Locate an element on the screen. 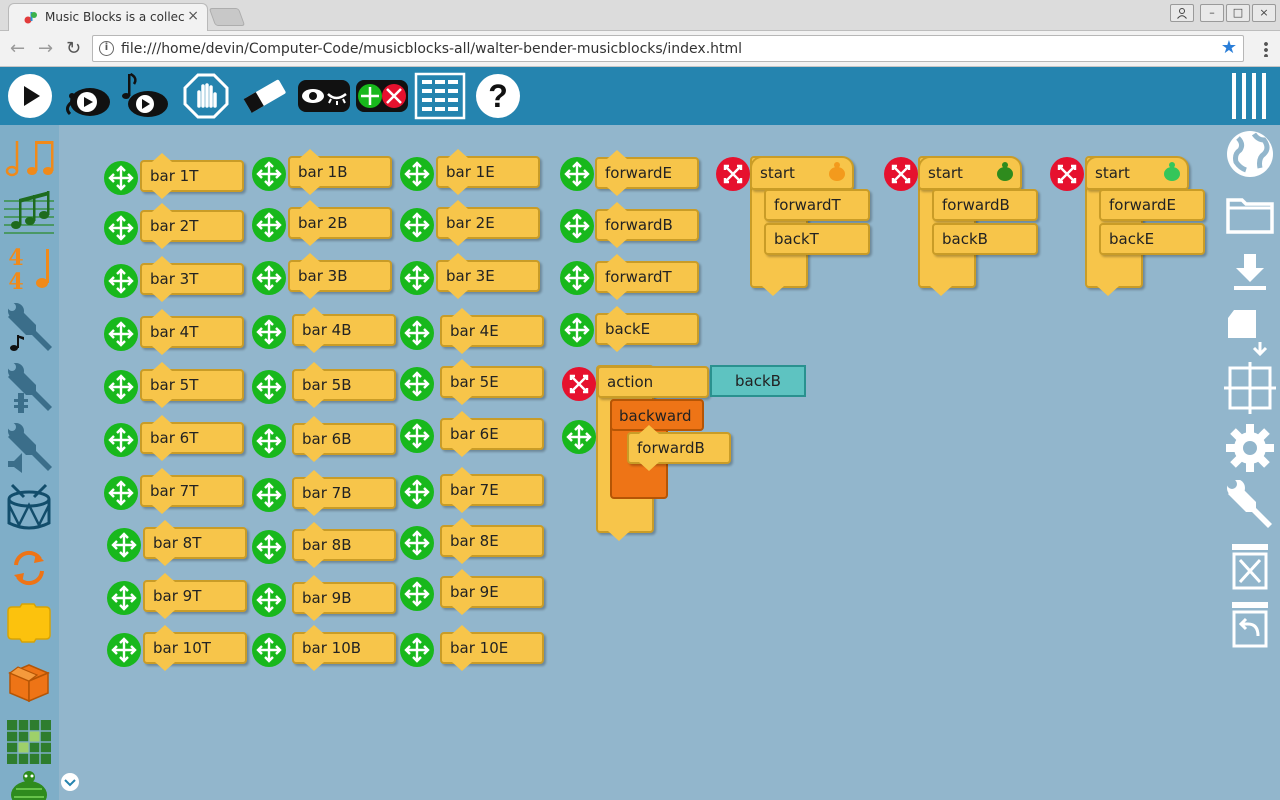 The width and height of the screenshot is (1280, 800). bar-block: bar 9E is located at coordinates (492, 592).